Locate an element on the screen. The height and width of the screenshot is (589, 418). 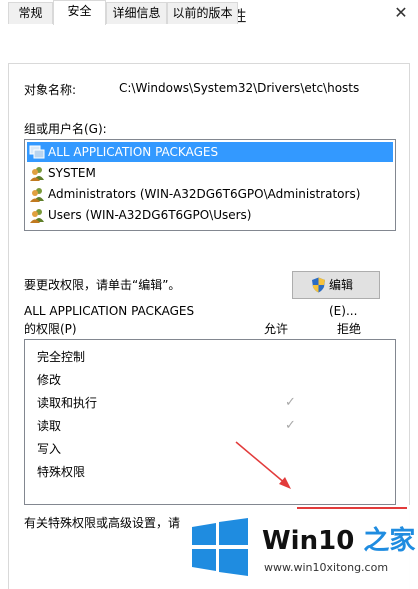
watermark-url: www.win10xitong.com is located at coordinates (326, 567).